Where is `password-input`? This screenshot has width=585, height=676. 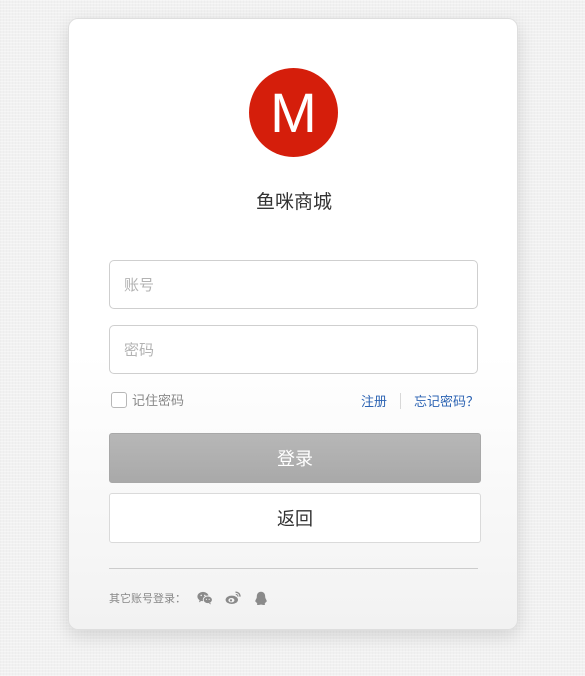 password-input is located at coordinates (293, 349).